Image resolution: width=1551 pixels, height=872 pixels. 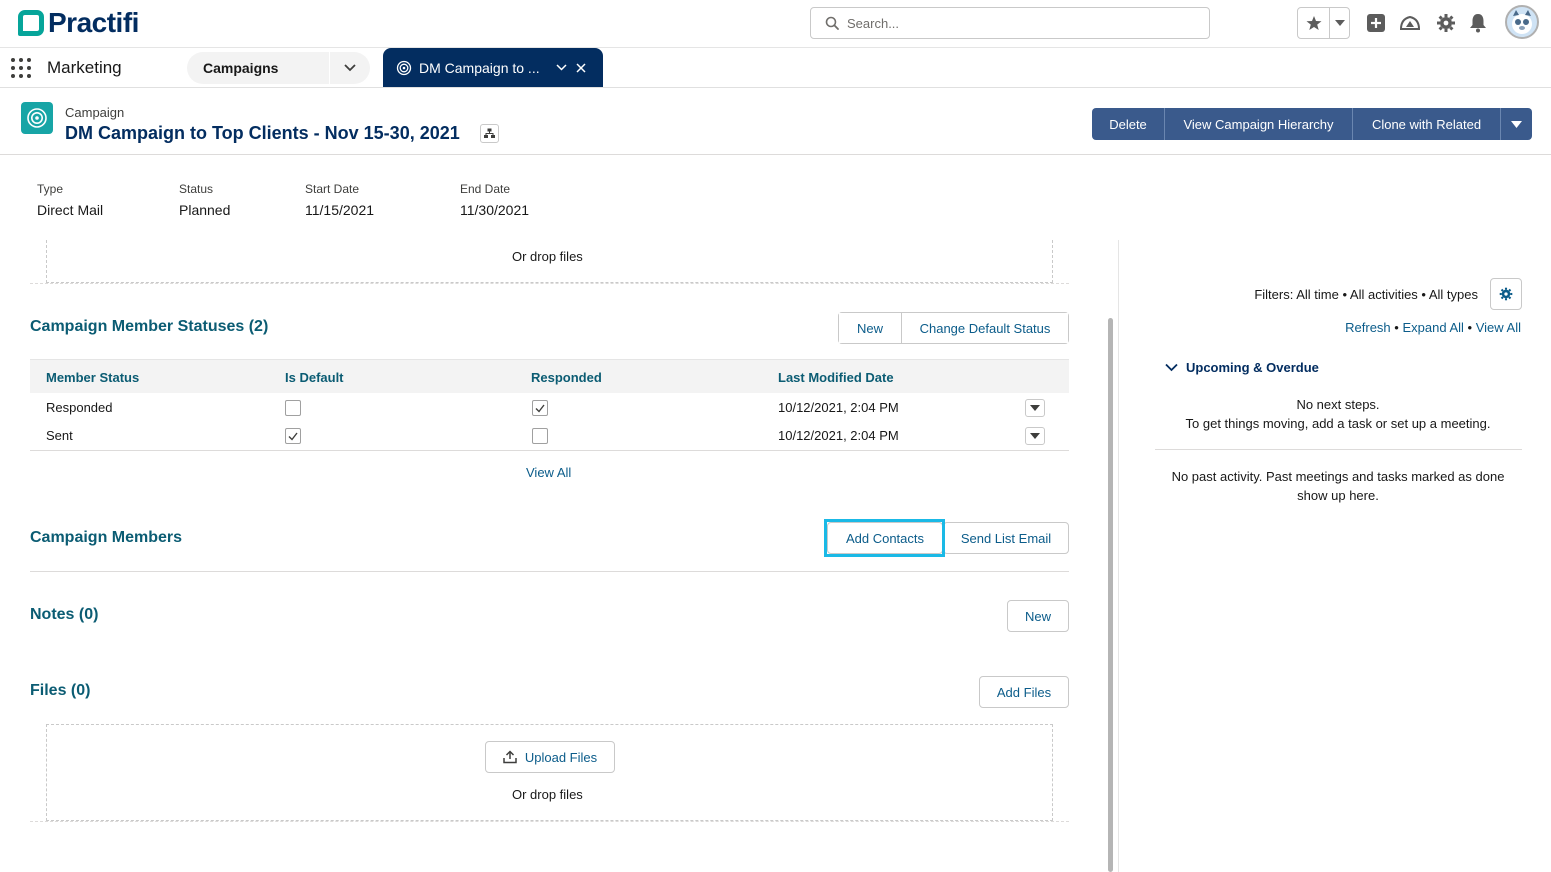 I want to click on nav-item-campaigns: Campaigns, so click(x=278, y=68).